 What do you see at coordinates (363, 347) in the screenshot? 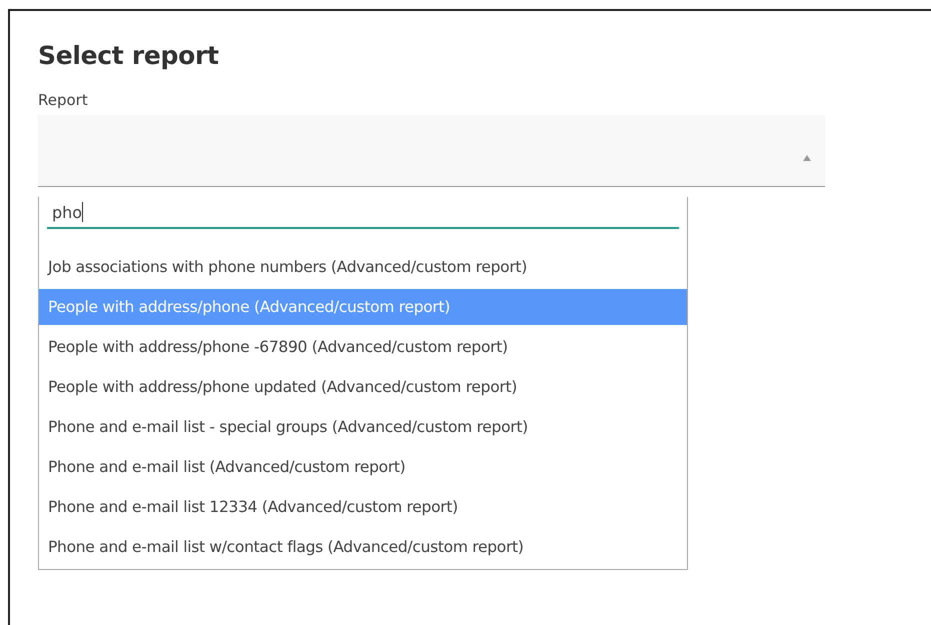
I see `report-option: People with address/phone -67890 (Advanced/custom report)` at bounding box center [363, 347].